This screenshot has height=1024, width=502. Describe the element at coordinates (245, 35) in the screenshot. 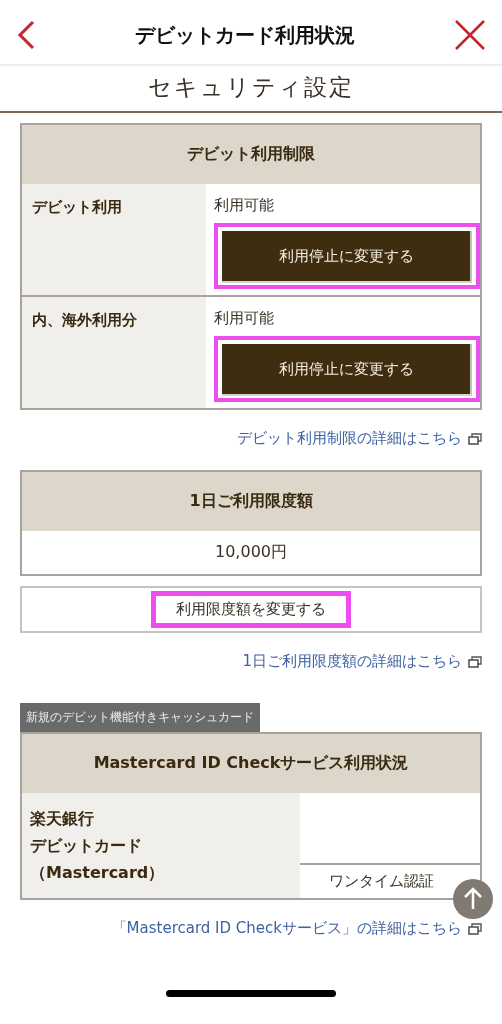

I see `window-title: デビットカード利用状況` at that location.